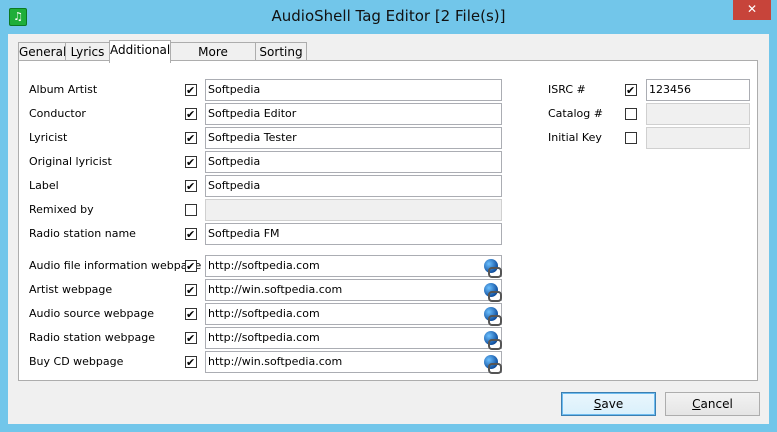 The height and width of the screenshot is (432, 777). I want to click on window-title: AudioShell Tag Editor [2 File(s)], so click(388, 16).